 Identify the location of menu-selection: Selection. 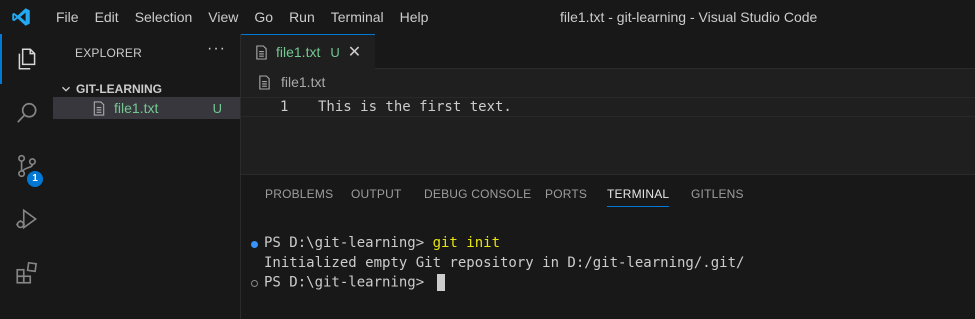
(164, 17).